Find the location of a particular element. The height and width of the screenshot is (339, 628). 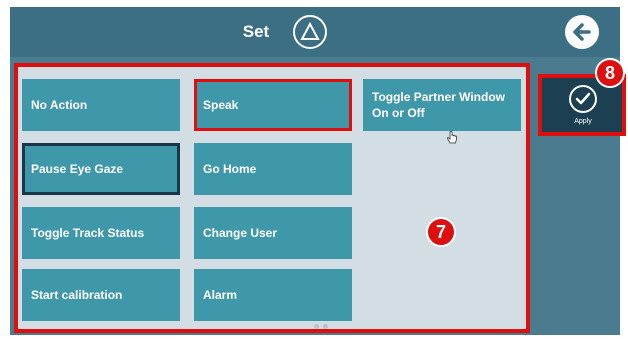

header-bar: Set is located at coordinates (315, 32).